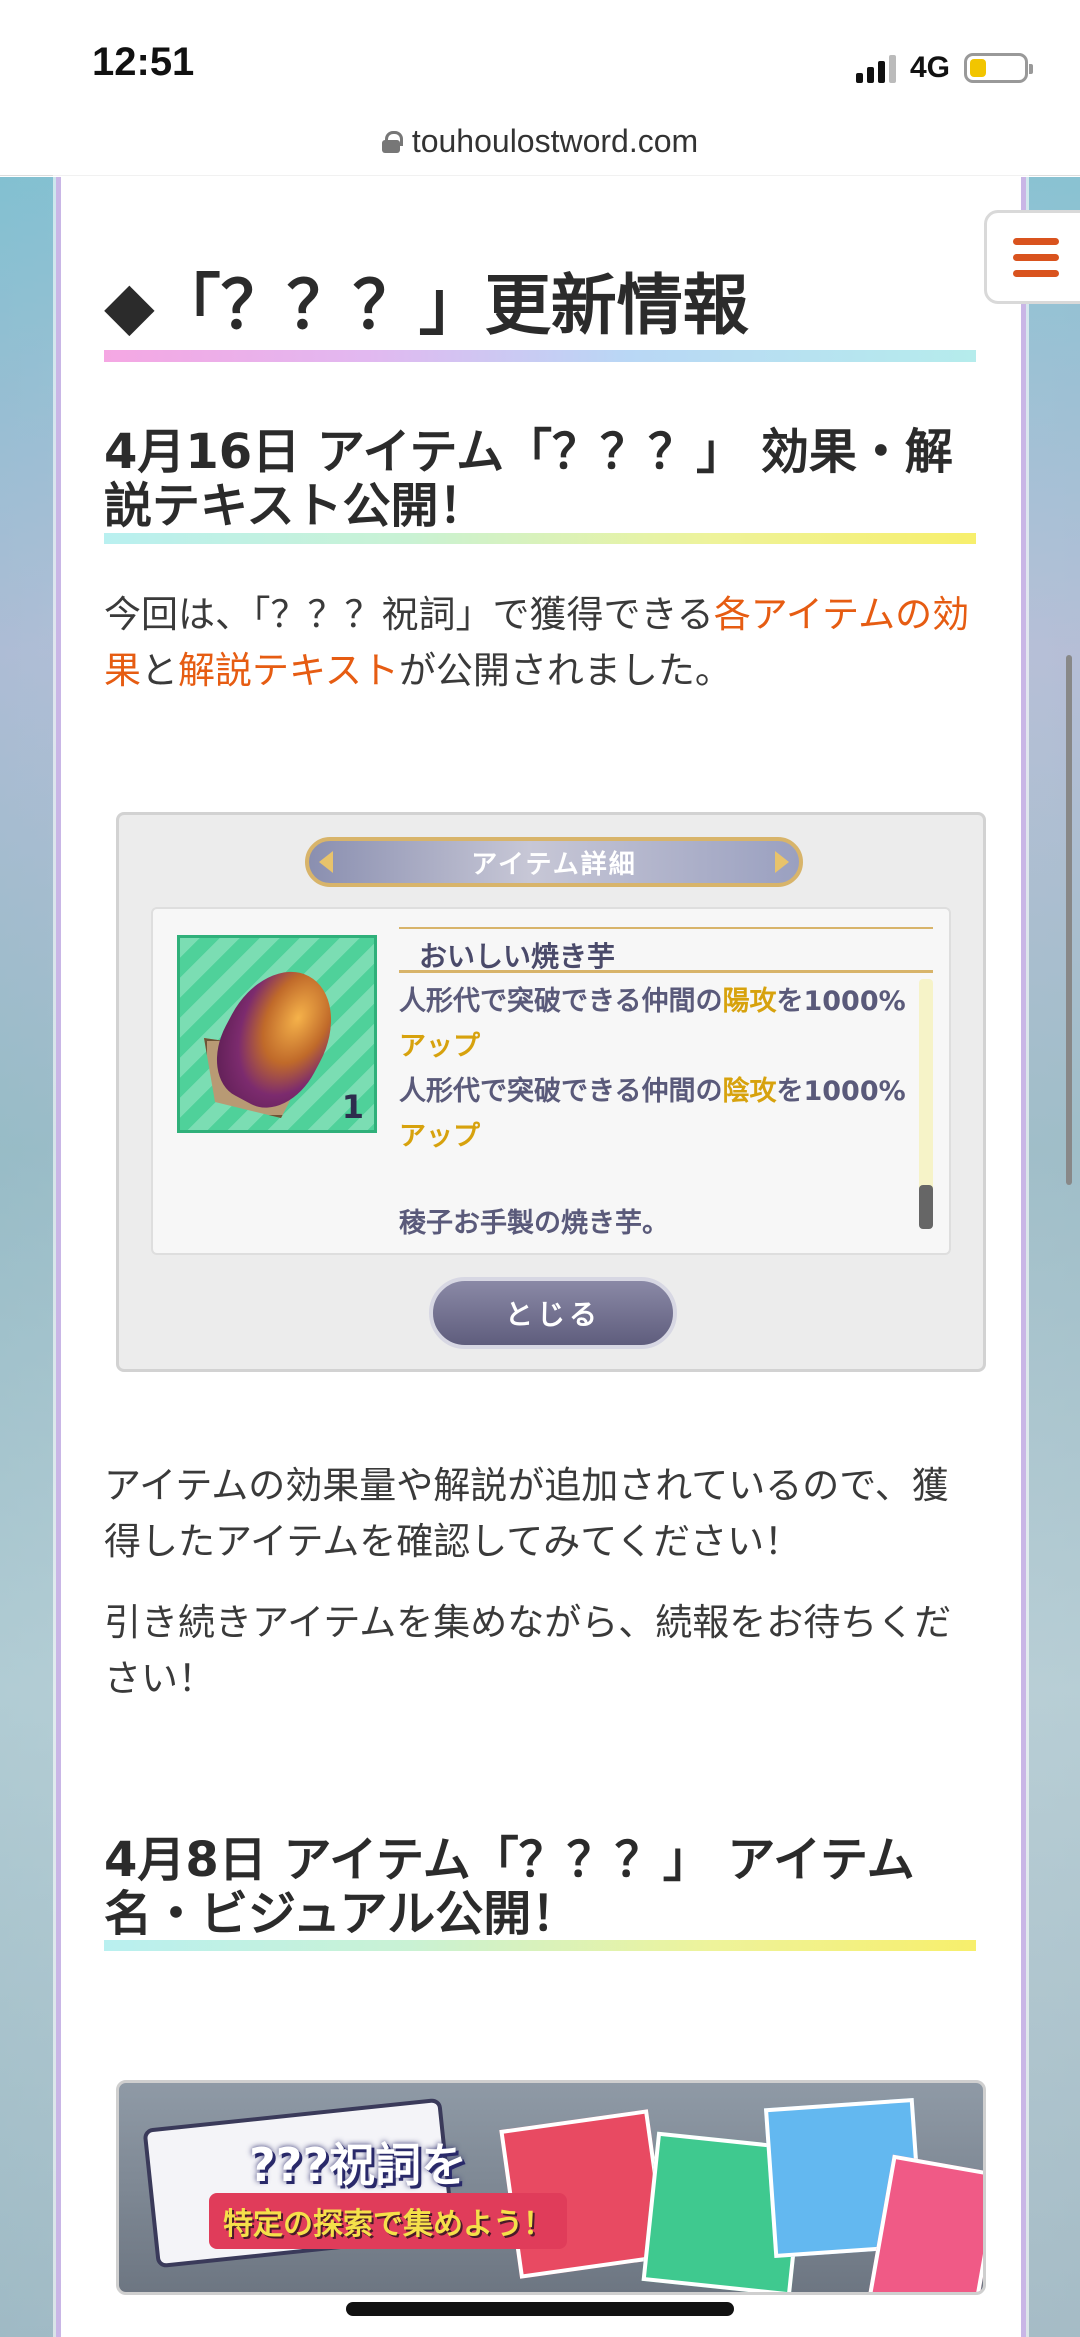  I want to click on item-detail-banner: アイテム詳細, so click(554, 862).